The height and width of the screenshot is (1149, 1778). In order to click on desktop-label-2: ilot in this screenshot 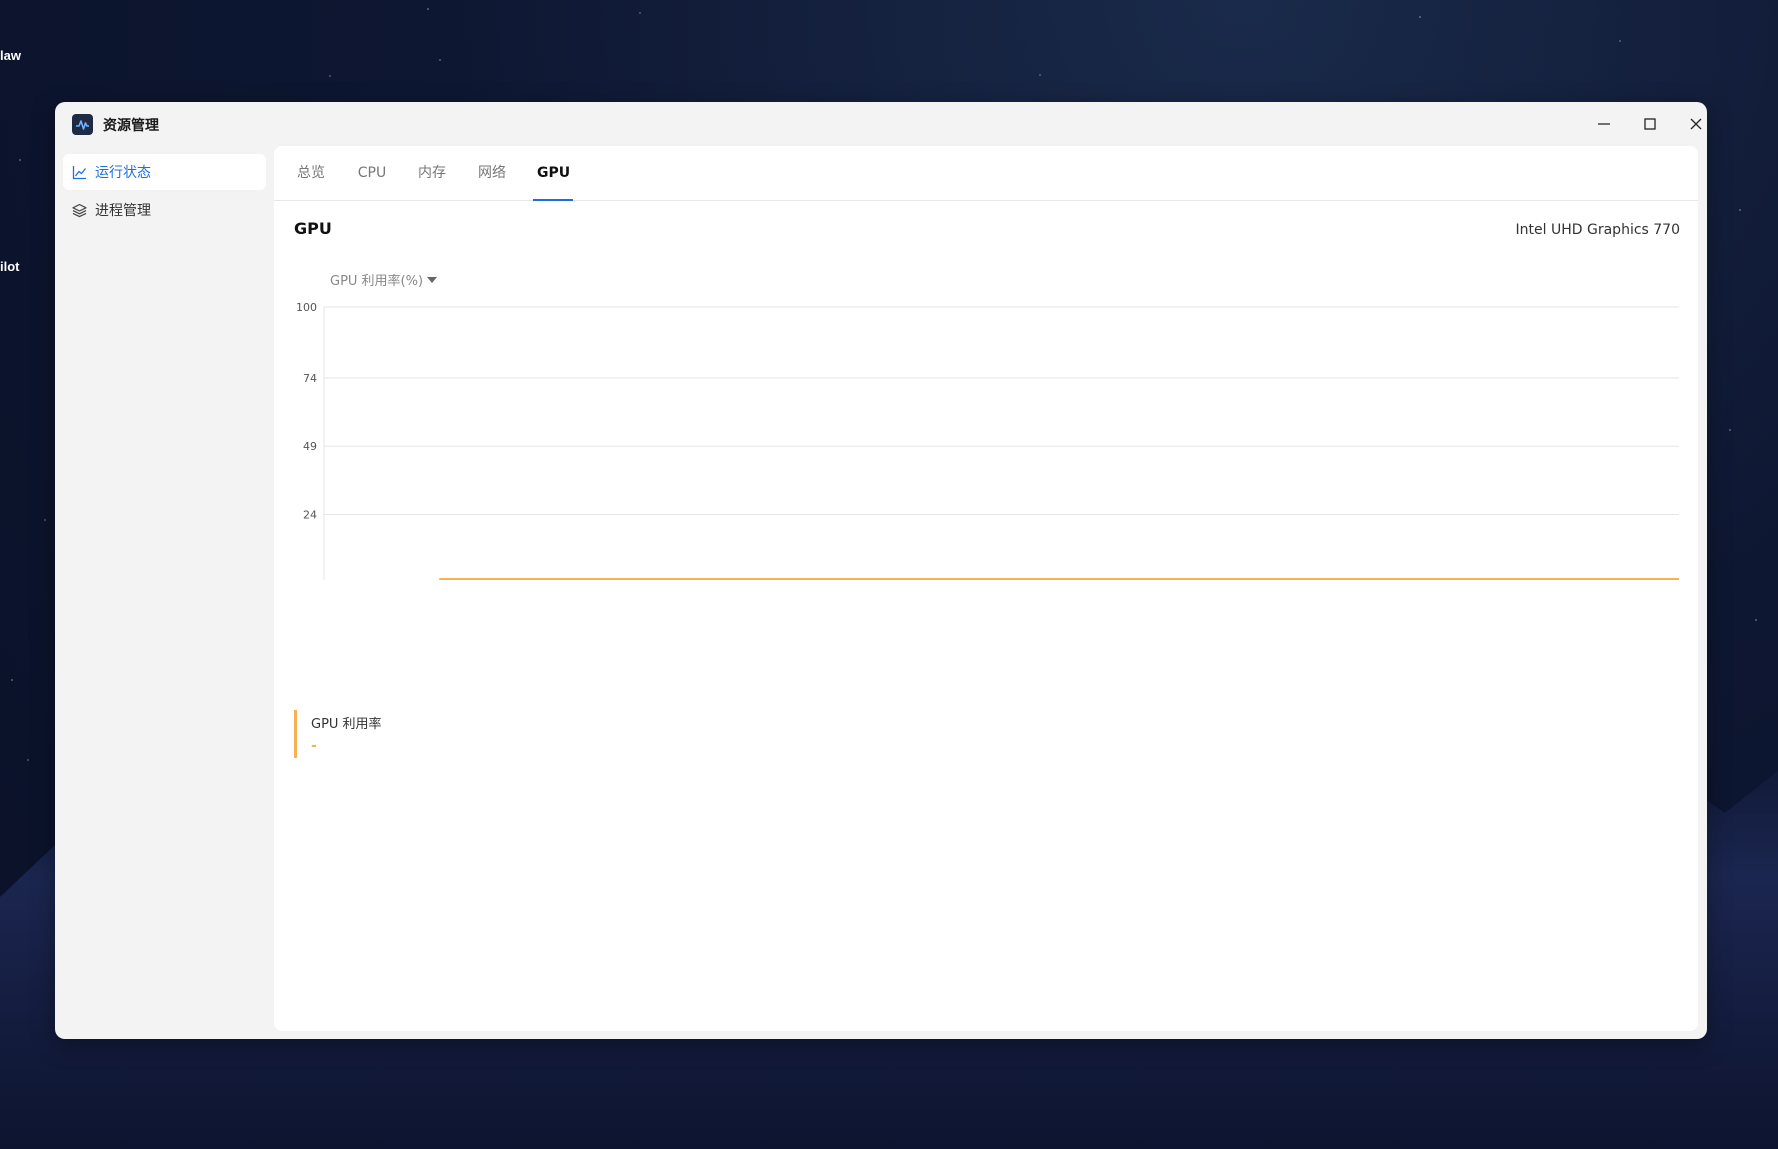, I will do `click(10, 266)`.